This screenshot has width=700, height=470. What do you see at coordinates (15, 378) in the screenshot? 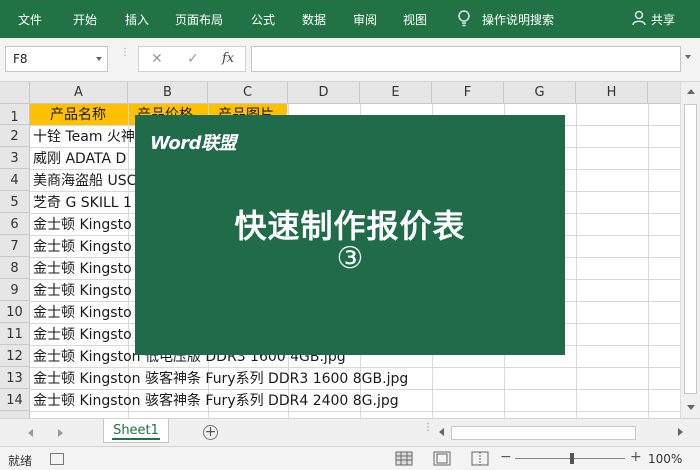
I see `row-header: 13` at bounding box center [15, 378].